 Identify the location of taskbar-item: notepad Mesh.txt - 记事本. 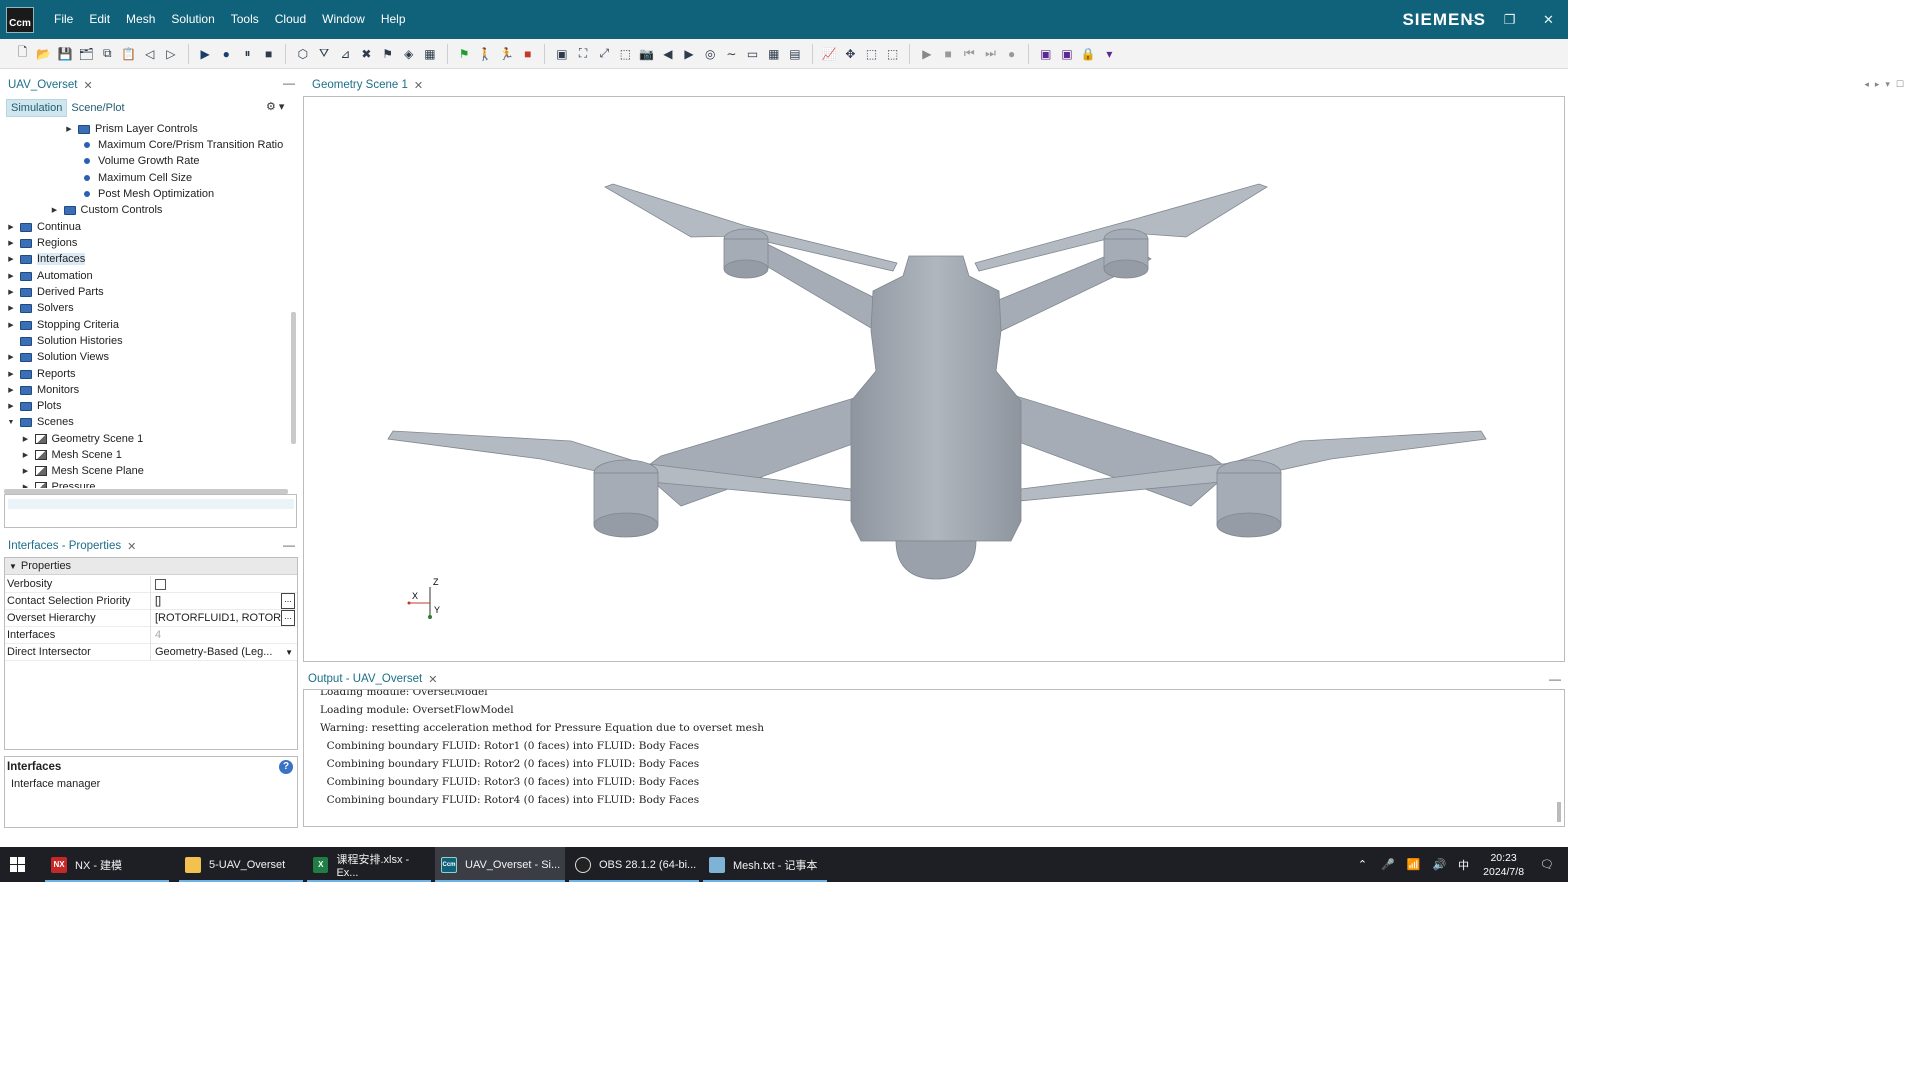
(765, 864).